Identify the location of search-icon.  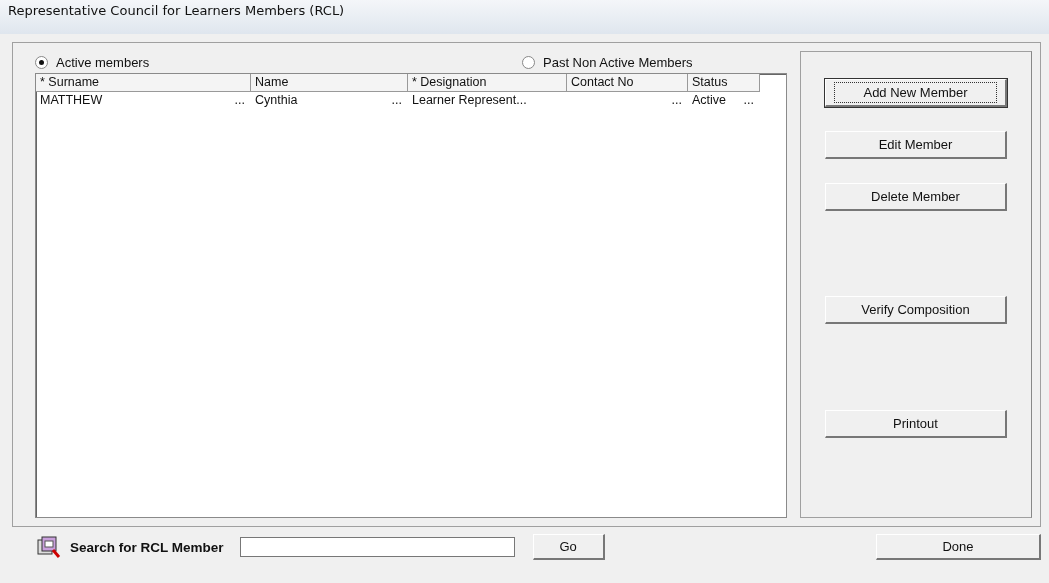
(49, 547).